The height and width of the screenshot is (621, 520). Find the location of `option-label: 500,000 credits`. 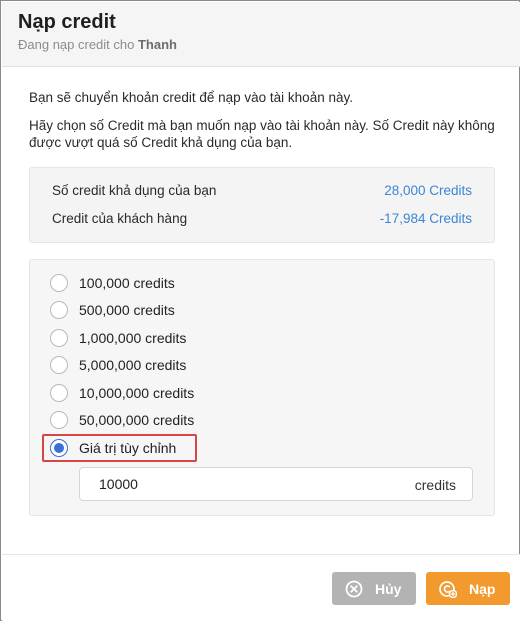

option-label: 500,000 credits is located at coordinates (127, 310).